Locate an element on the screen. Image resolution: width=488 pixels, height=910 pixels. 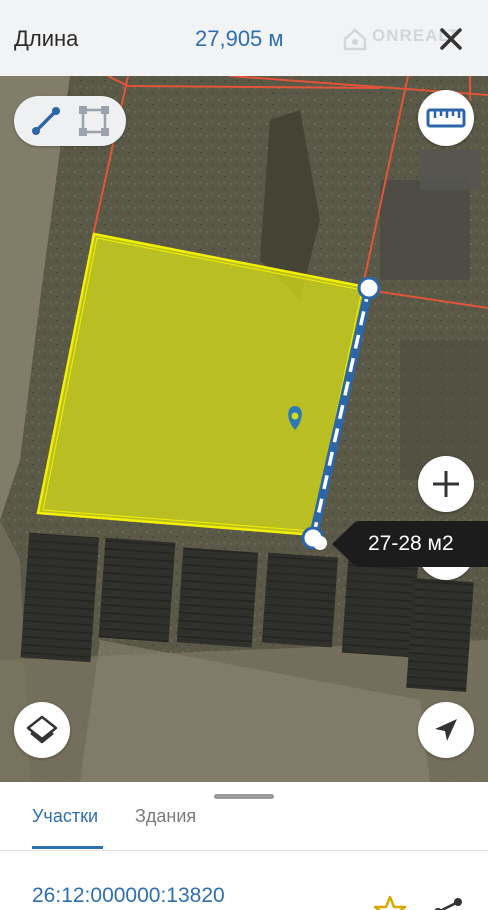
zoom-in-button is located at coordinates (446, 484).